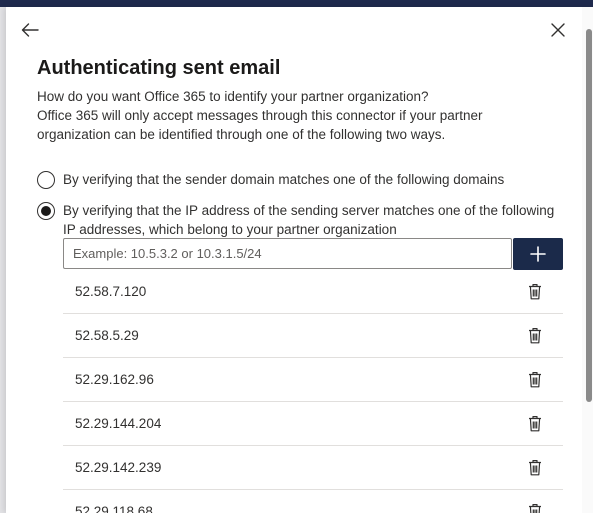  What do you see at coordinates (114, 508) in the screenshot?
I see `ip-address-text: 52.29.118.68` at bounding box center [114, 508].